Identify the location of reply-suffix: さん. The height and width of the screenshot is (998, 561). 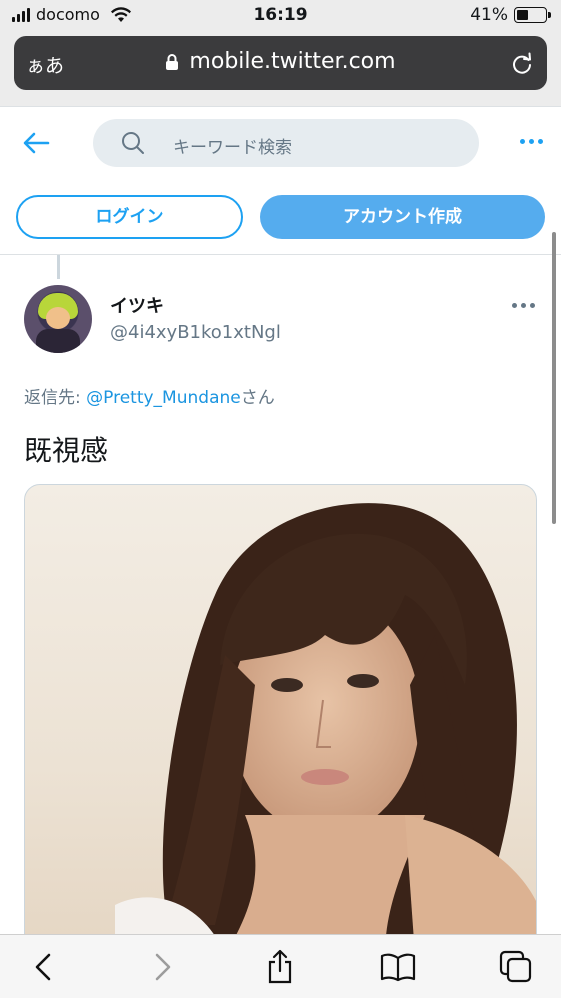
(257, 398).